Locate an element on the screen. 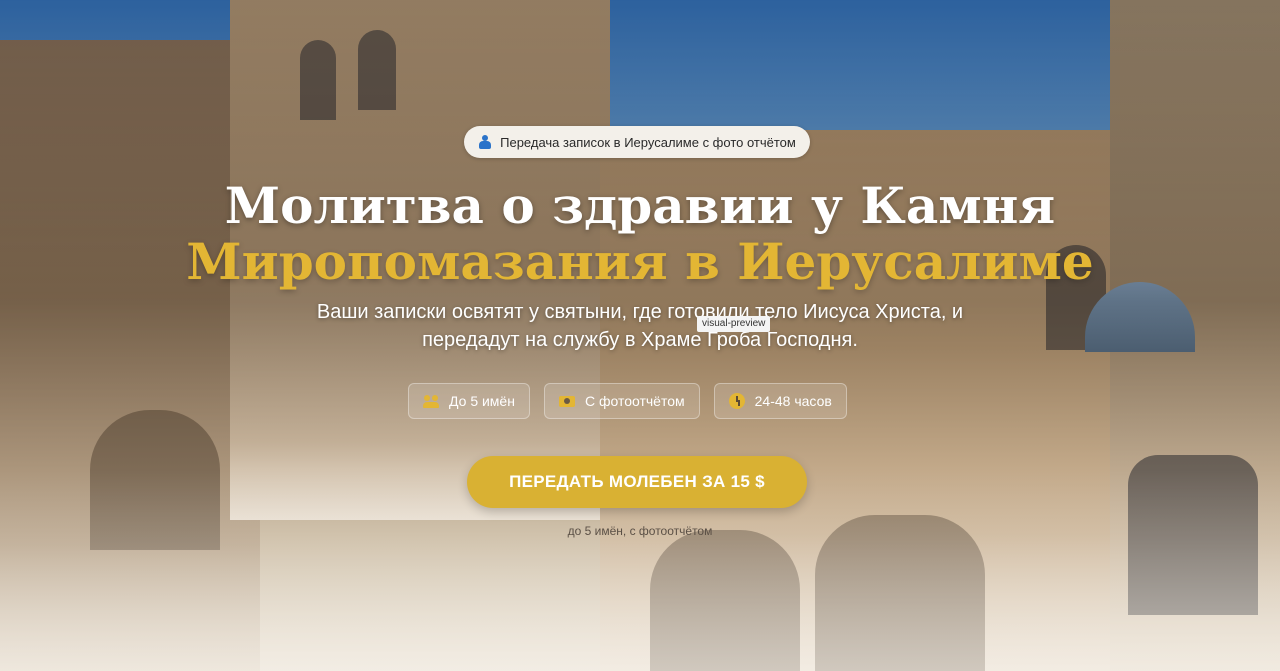  feature-duration: 24-48 часов is located at coordinates (780, 401).